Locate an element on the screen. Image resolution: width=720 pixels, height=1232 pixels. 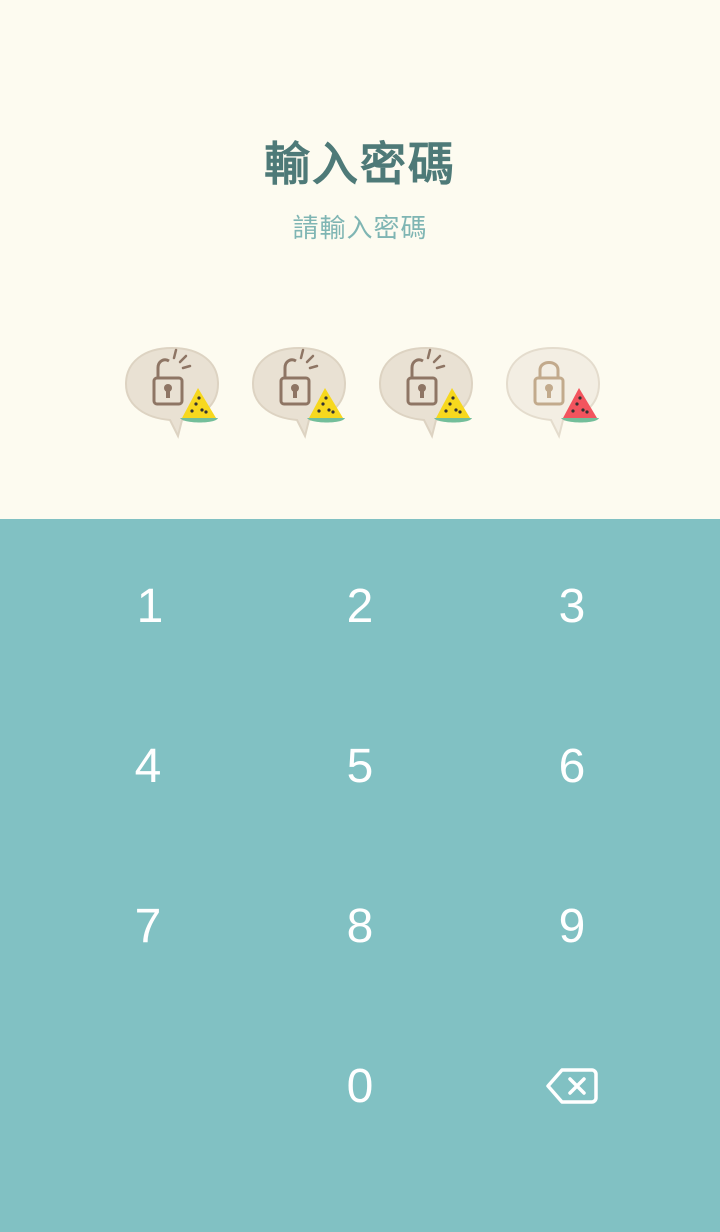
key-1: 1 is located at coordinates (150, 606).